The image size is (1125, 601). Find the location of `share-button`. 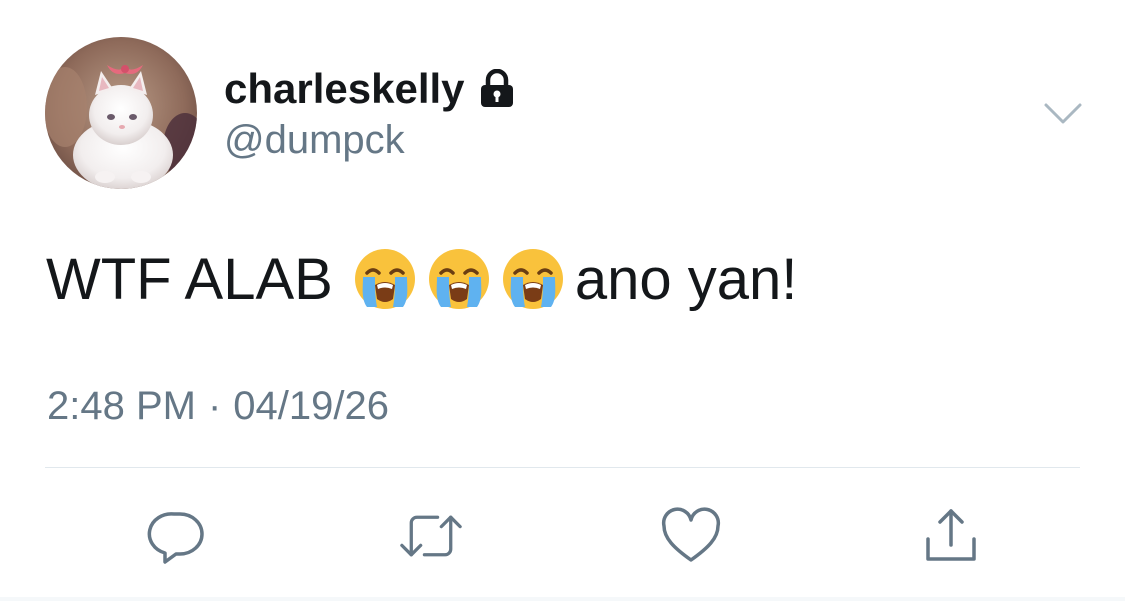

share-button is located at coordinates (951, 536).